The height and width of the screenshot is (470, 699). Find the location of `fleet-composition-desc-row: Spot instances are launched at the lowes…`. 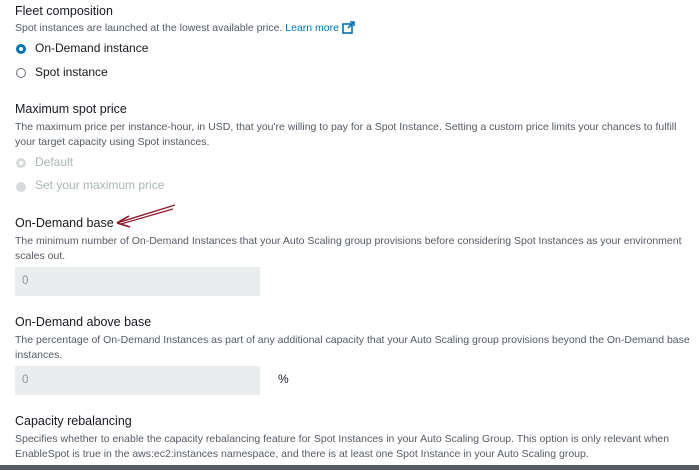

fleet-composition-desc-row: Spot instances are launched at the lowes… is located at coordinates (185, 29).